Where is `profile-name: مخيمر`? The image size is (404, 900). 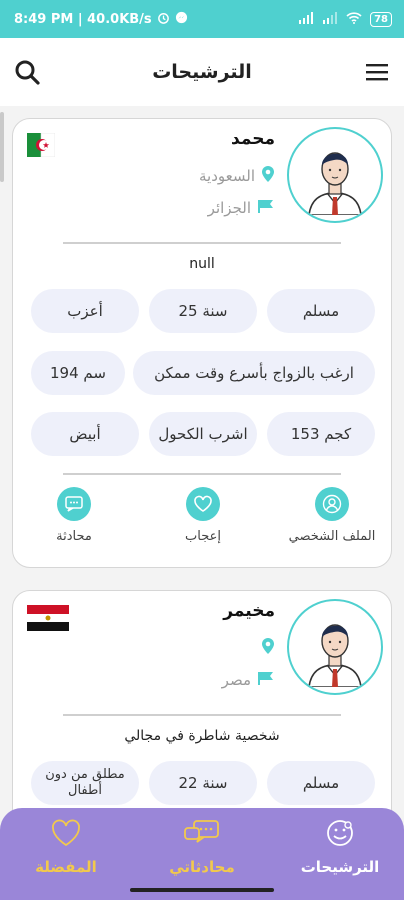
profile-name: مخيمر is located at coordinates (249, 611).